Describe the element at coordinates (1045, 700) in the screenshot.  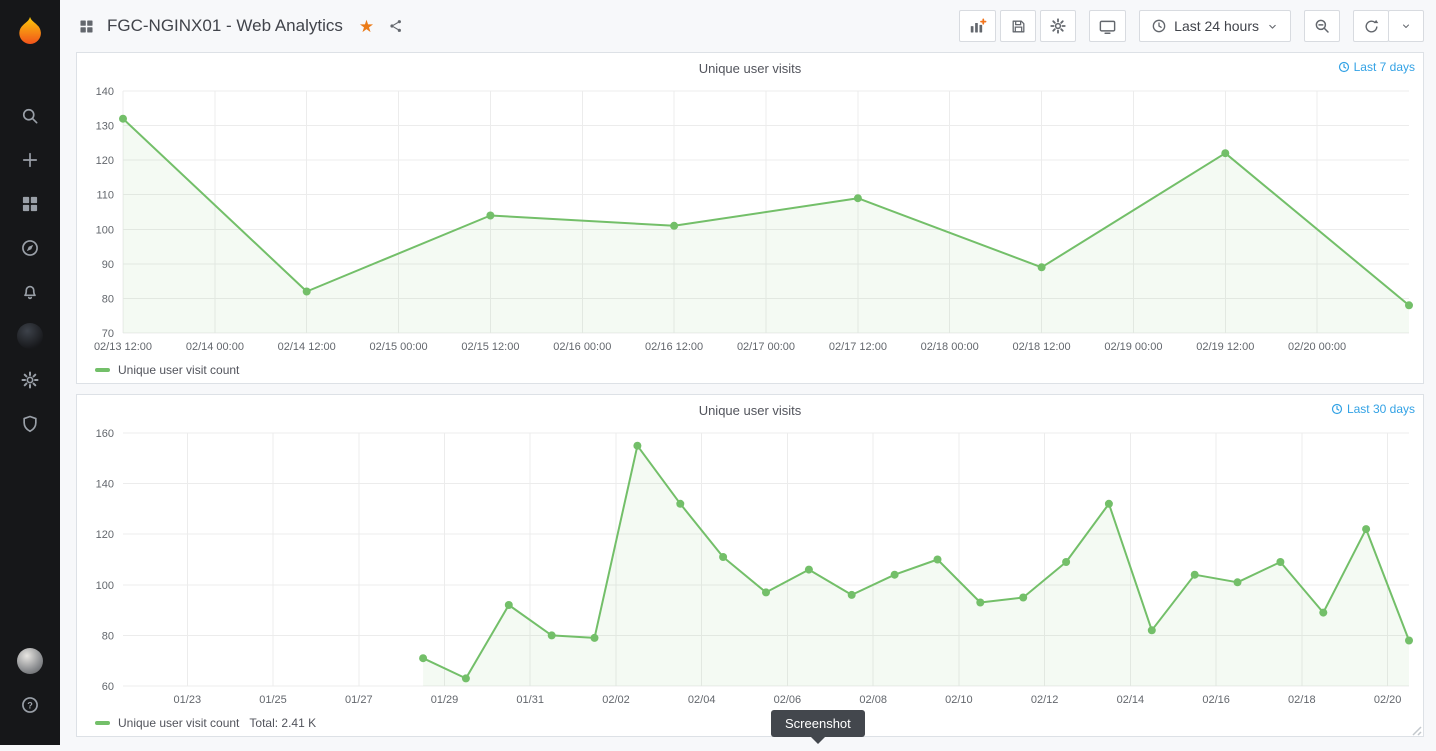
I see `svg-text: 02/12` at that location.